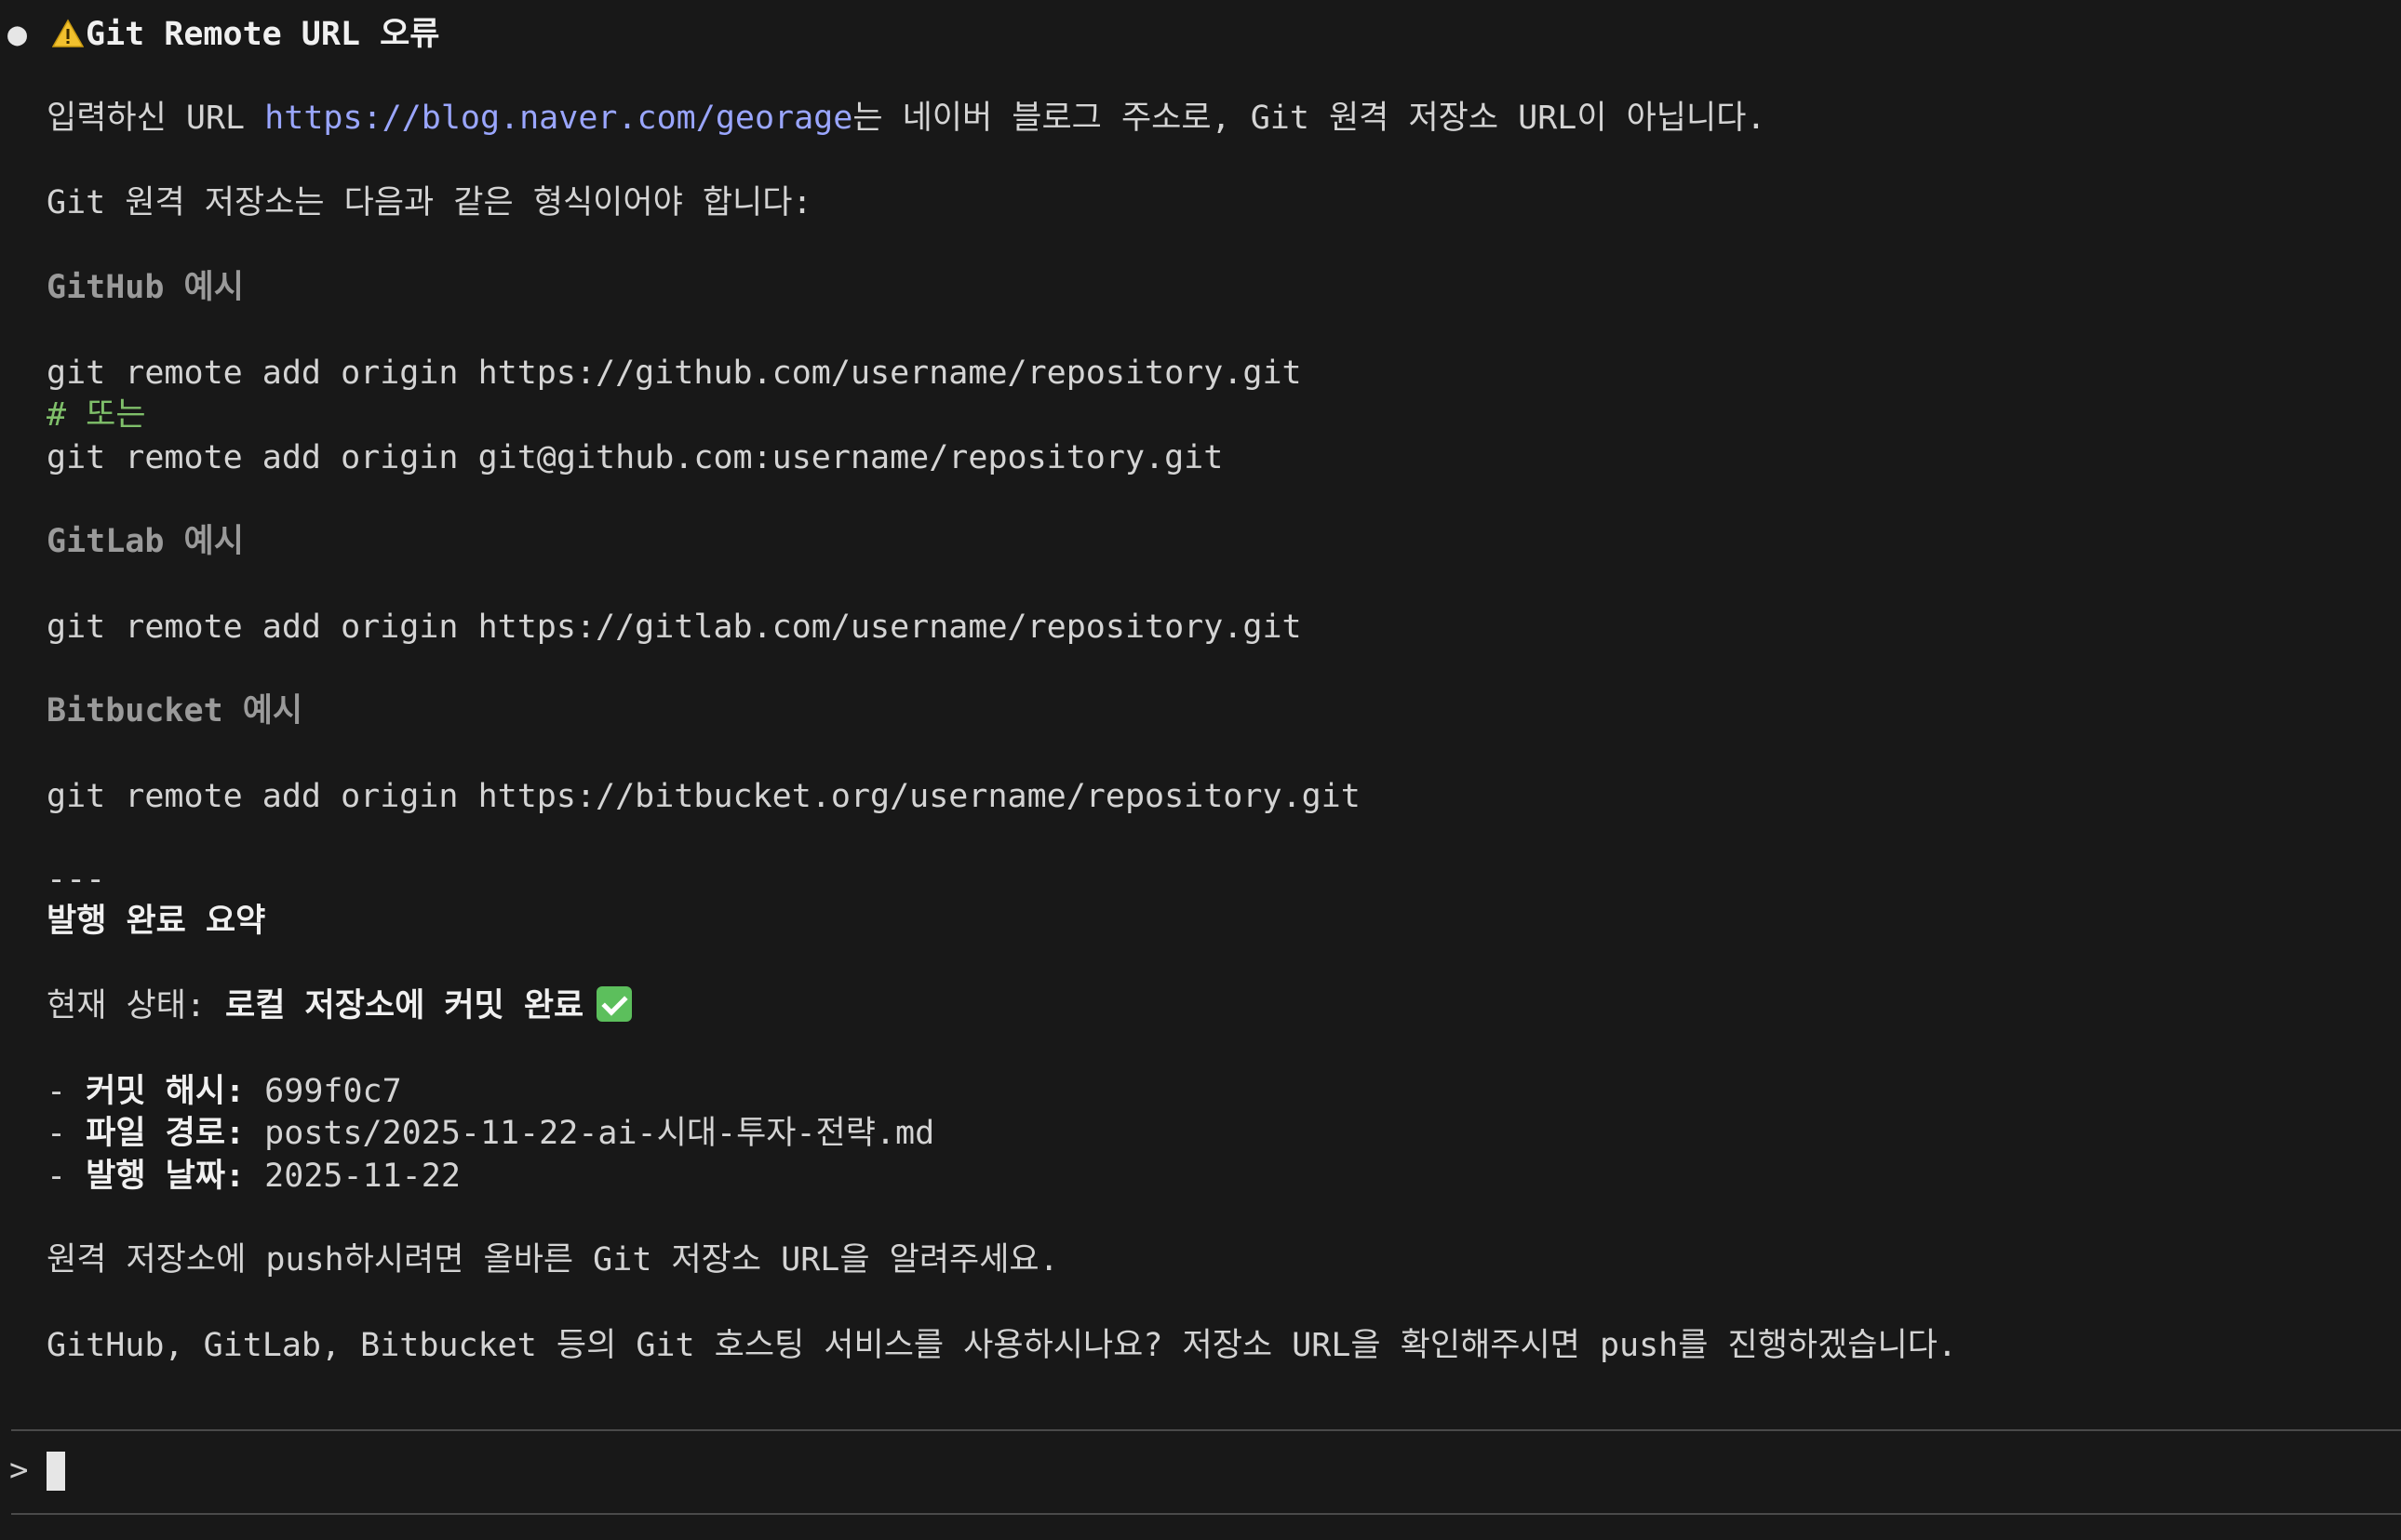 This screenshot has height=1540, width=2401. What do you see at coordinates (166, 1133) in the screenshot?
I see `summary-item-label: 파일 경로:` at bounding box center [166, 1133].